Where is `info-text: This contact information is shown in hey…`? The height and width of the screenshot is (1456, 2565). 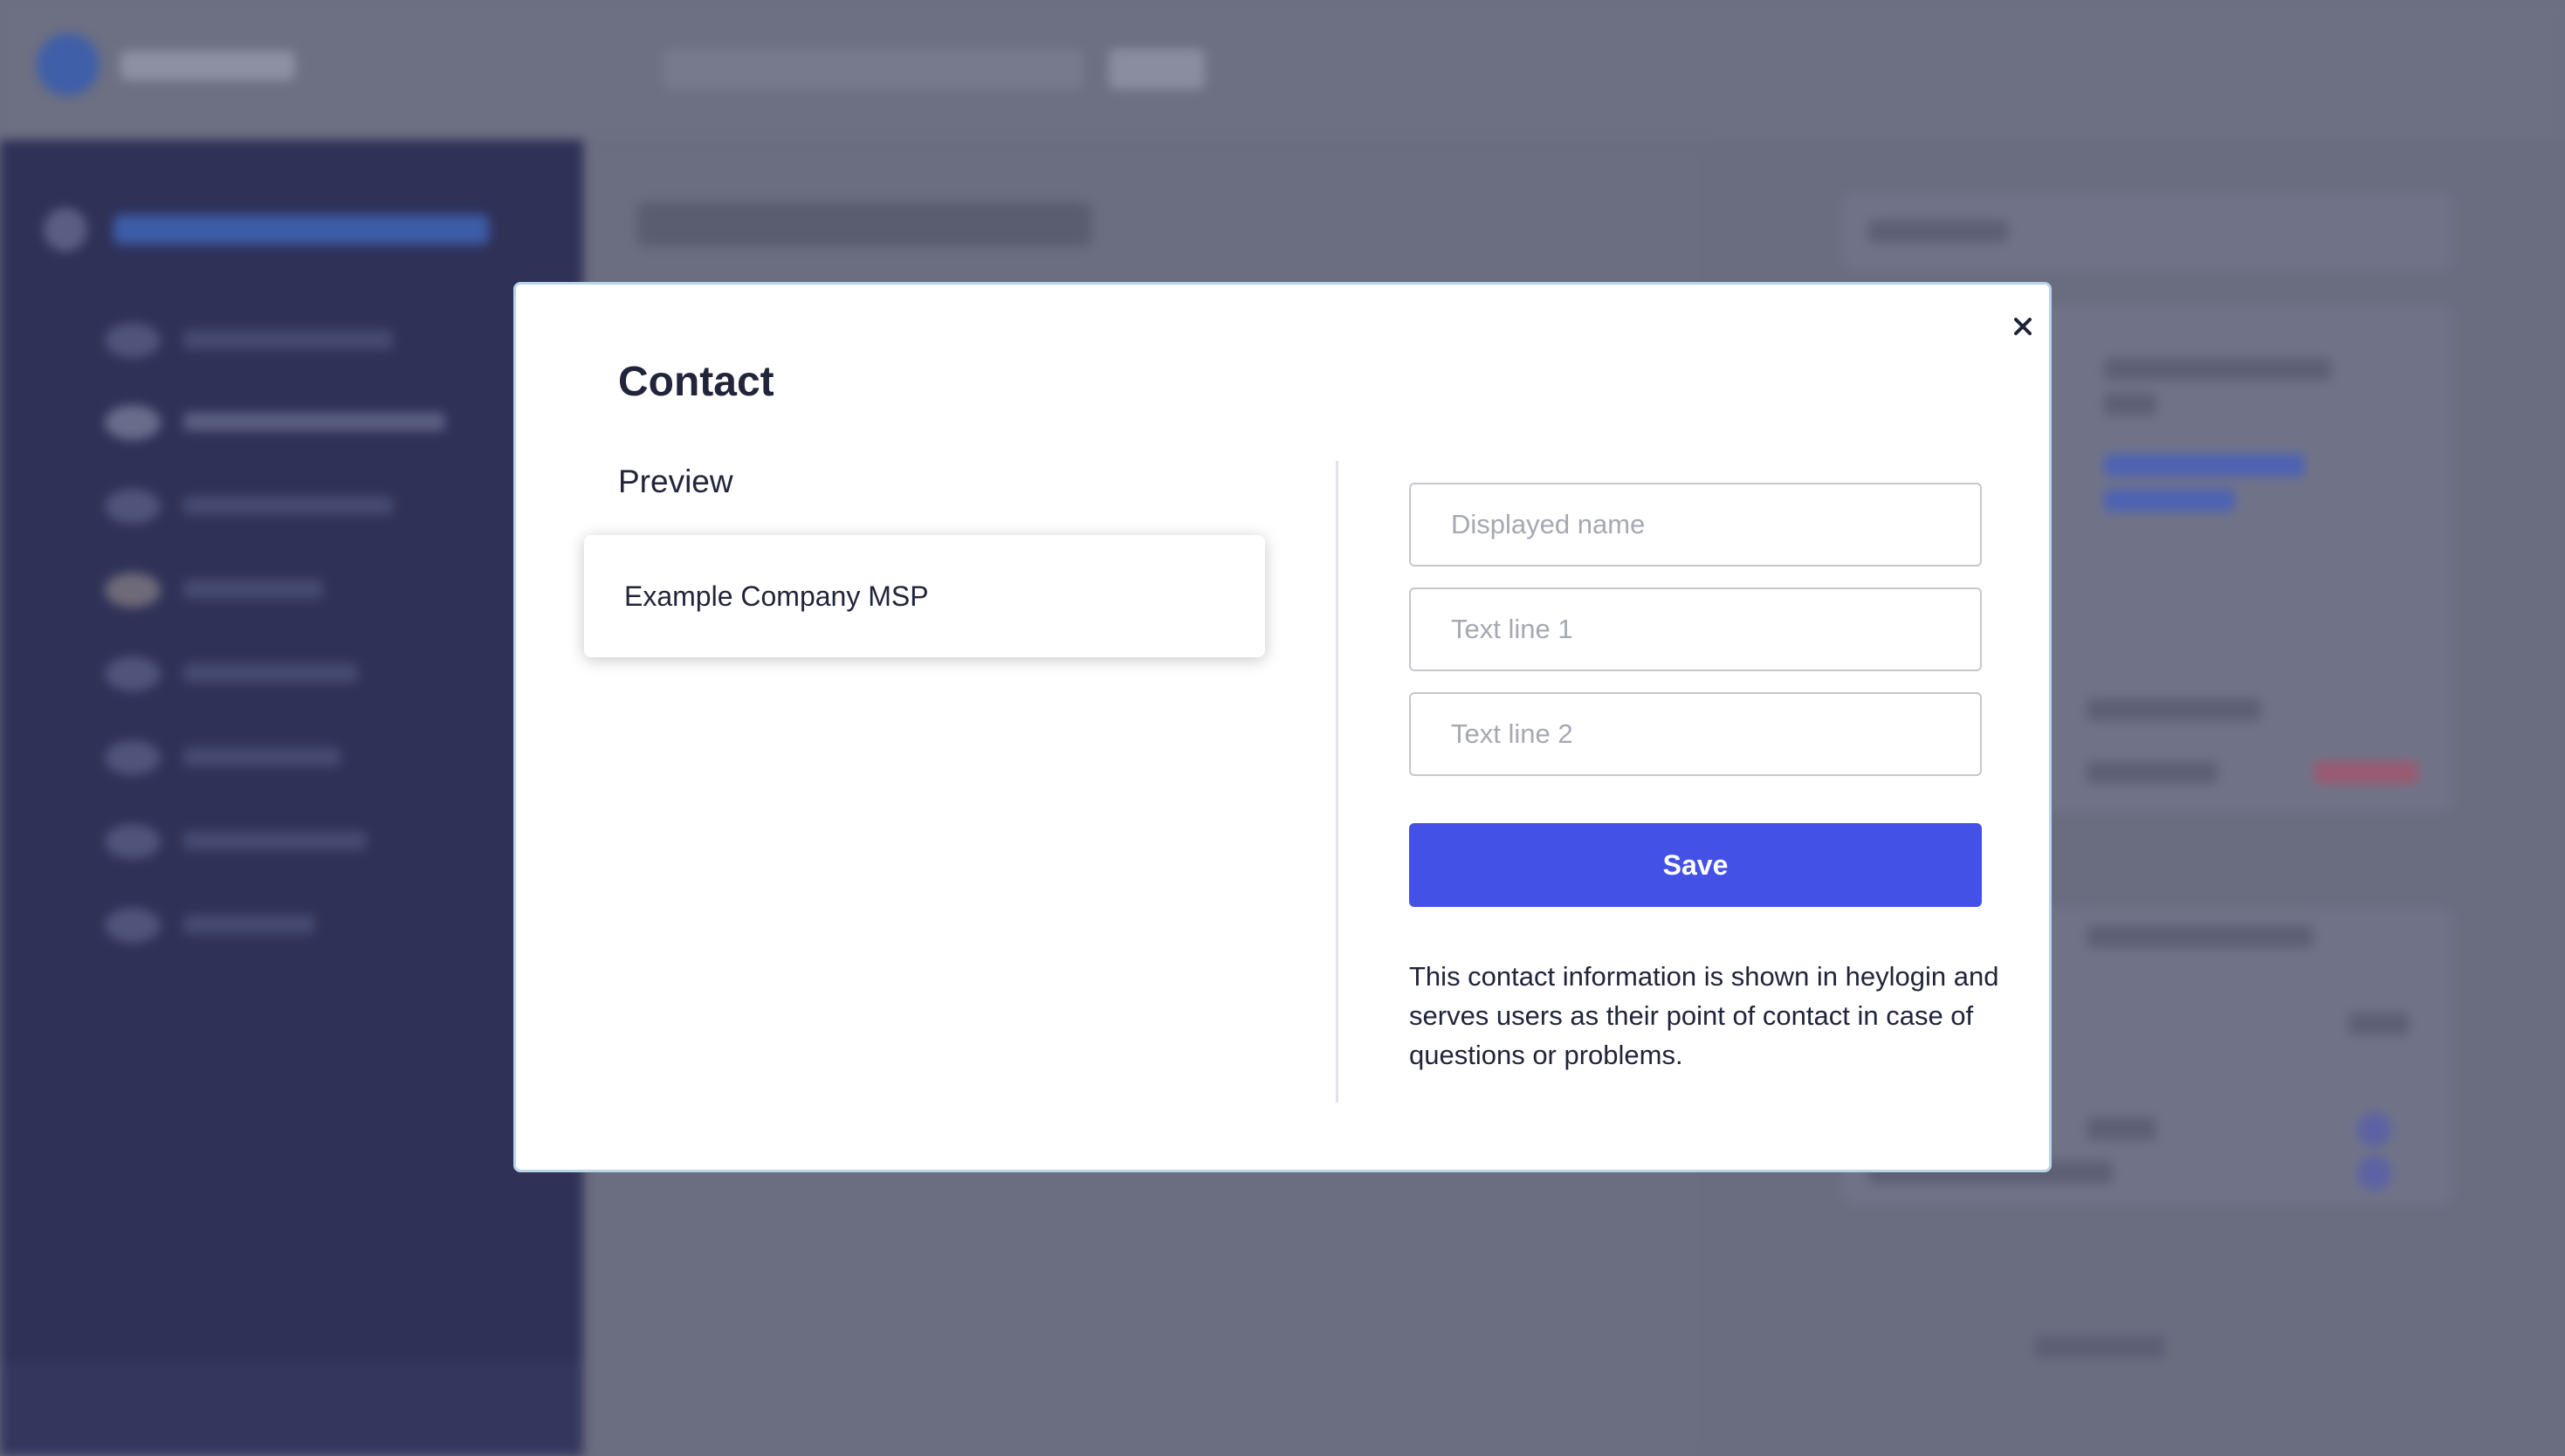 info-text: This contact information is shown in hey… is located at coordinates (1704, 1015).